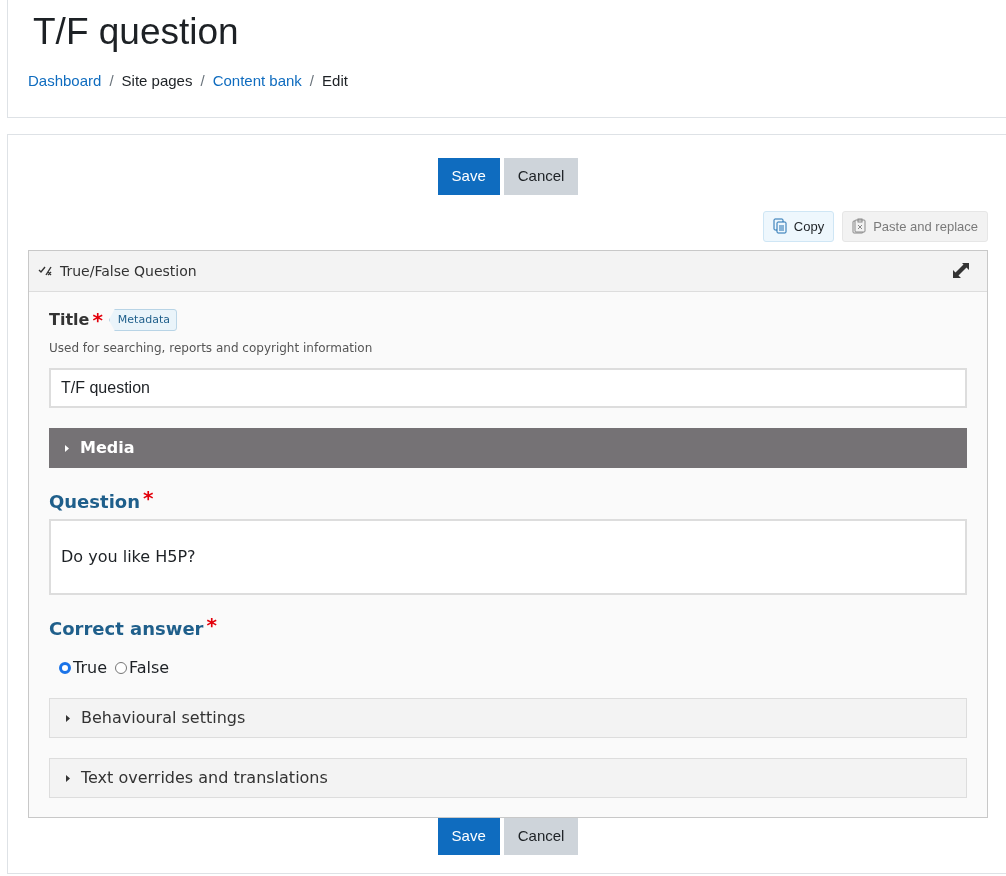 The image size is (1006, 876). Describe the element at coordinates (508, 388) in the screenshot. I see `title-input-field: T/F question` at that location.